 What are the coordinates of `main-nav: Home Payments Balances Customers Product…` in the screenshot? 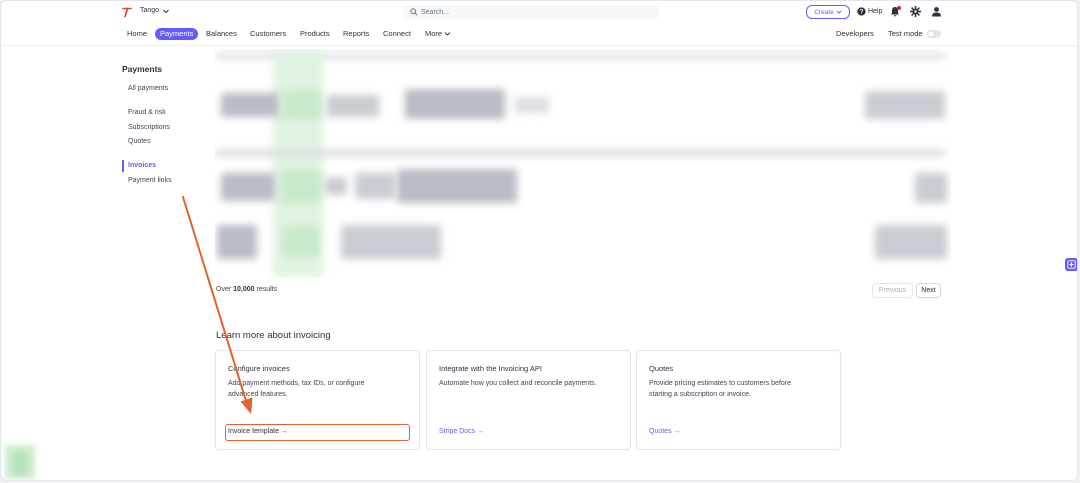 It's located at (539, 34).